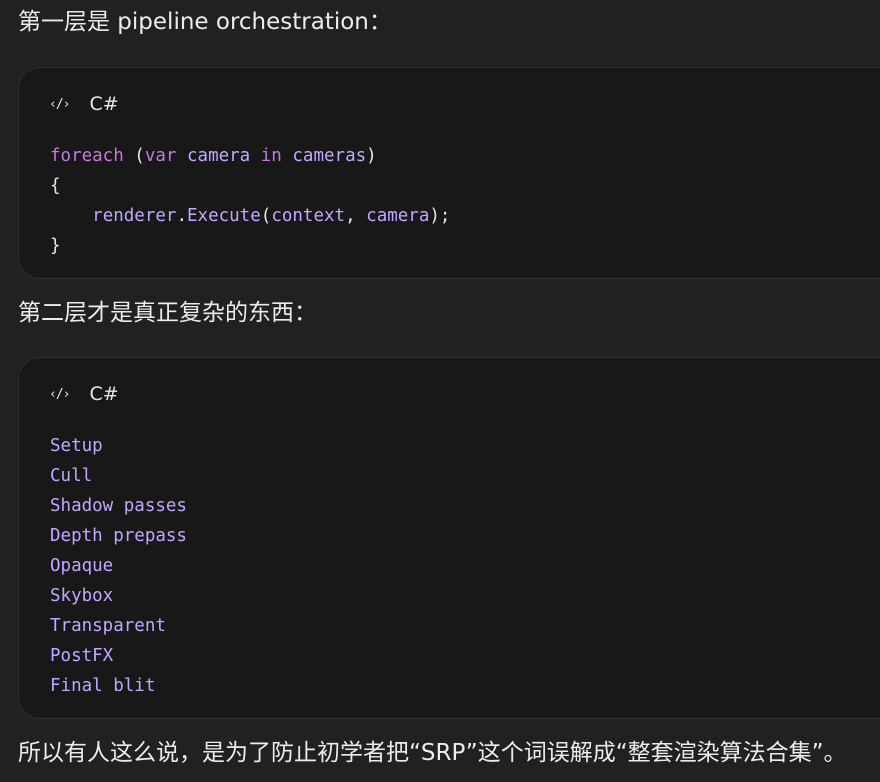 The height and width of the screenshot is (782, 880). I want to click on code-line: {, so click(55, 186).